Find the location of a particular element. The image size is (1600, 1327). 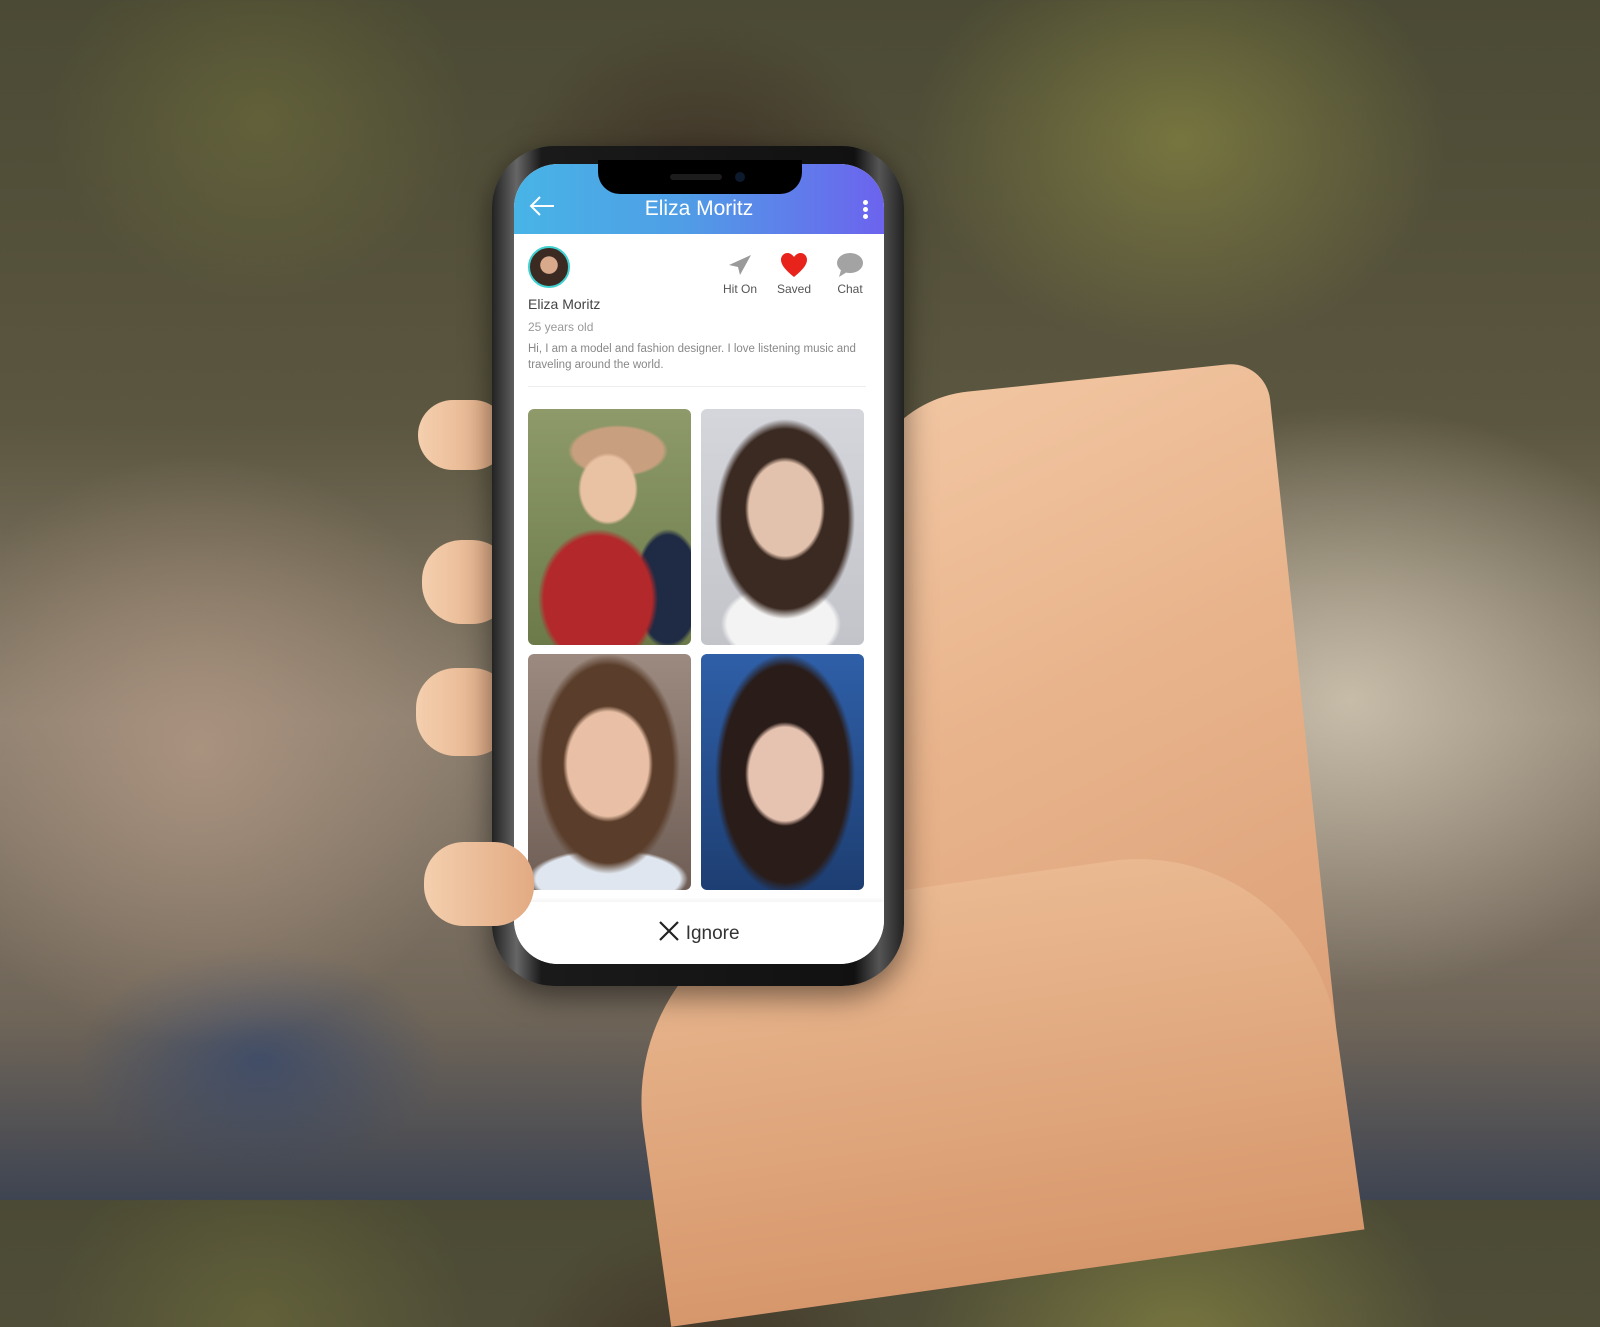

saved-button: Saved is located at coordinates (794, 273).